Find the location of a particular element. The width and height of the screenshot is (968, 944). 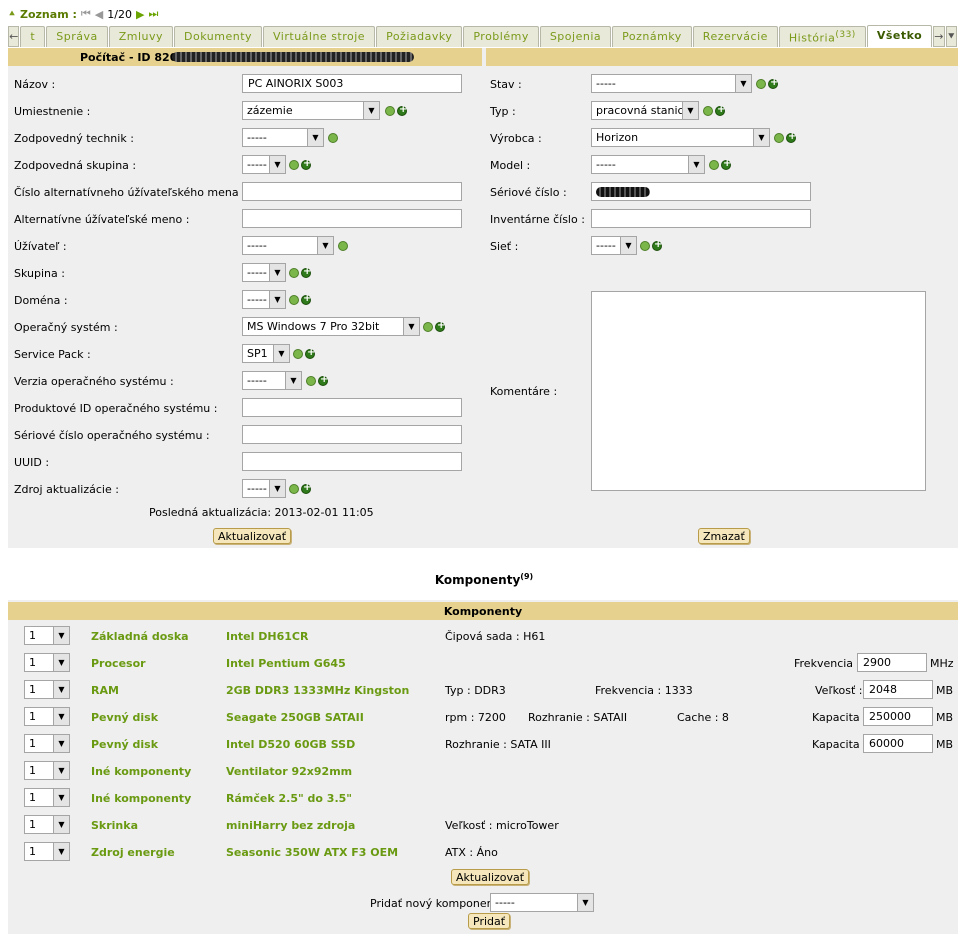

component-name-link: miniHarry bez zdroja is located at coordinates (290, 825).